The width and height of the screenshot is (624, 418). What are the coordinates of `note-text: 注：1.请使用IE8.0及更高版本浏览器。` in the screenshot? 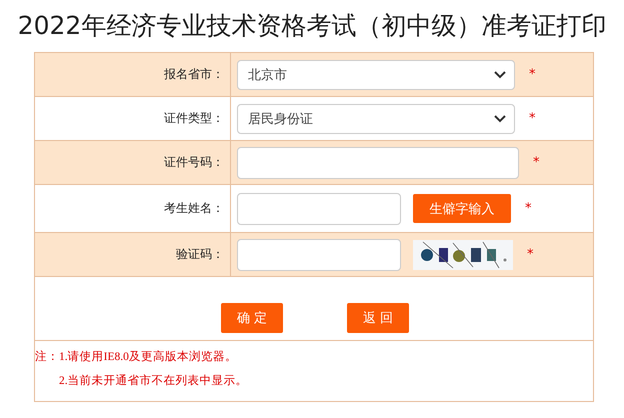 It's located at (136, 357).